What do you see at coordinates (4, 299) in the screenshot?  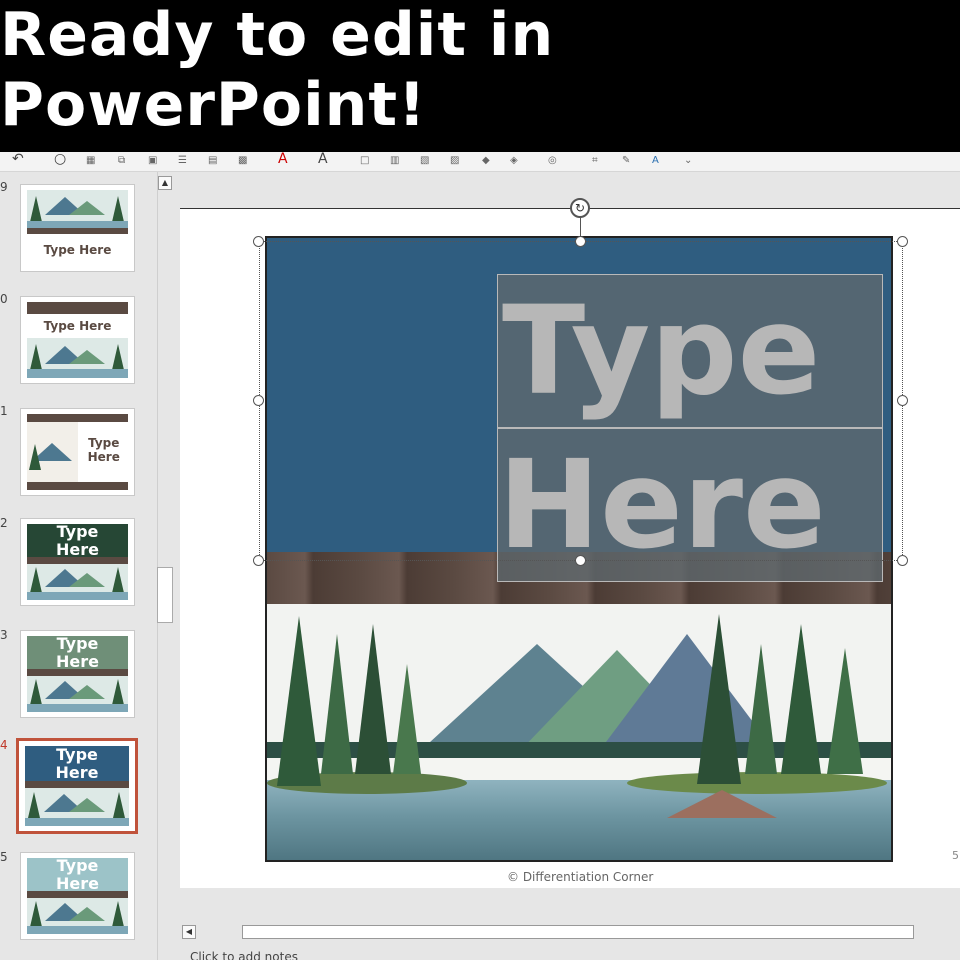 I see `thumbnail-number: 0` at bounding box center [4, 299].